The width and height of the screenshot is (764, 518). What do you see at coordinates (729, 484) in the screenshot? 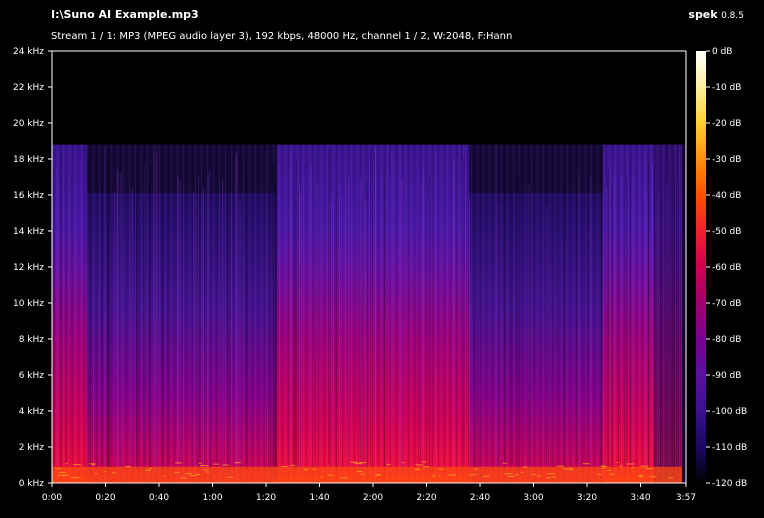
I see `db-tick-label: -120 dB` at bounding box center [729, 484].